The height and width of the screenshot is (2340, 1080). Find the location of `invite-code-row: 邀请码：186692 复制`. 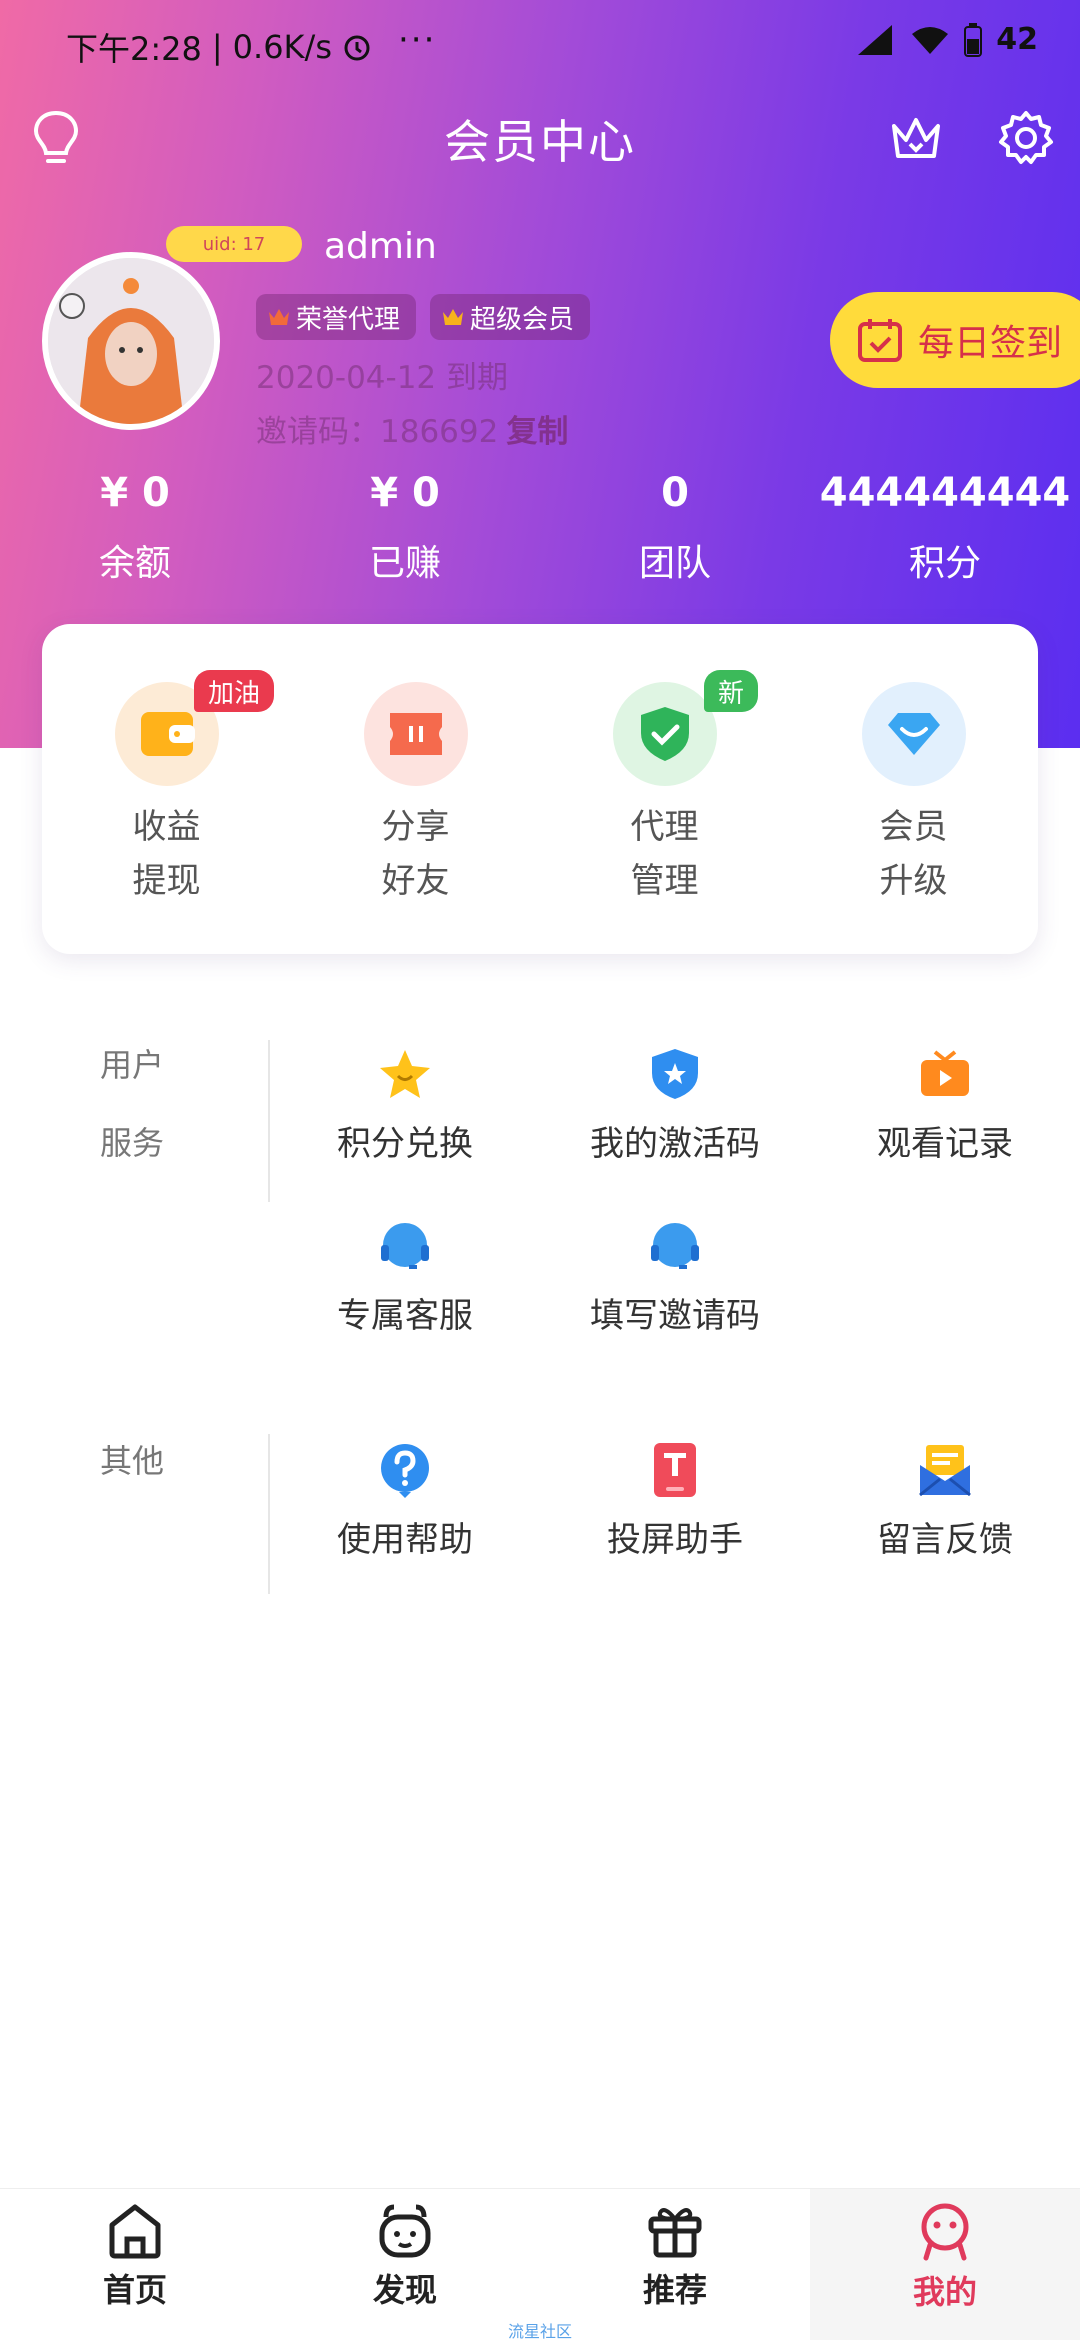

invite-code-row: 邀请码：186692 复制 is located at coordinates (412, 428).